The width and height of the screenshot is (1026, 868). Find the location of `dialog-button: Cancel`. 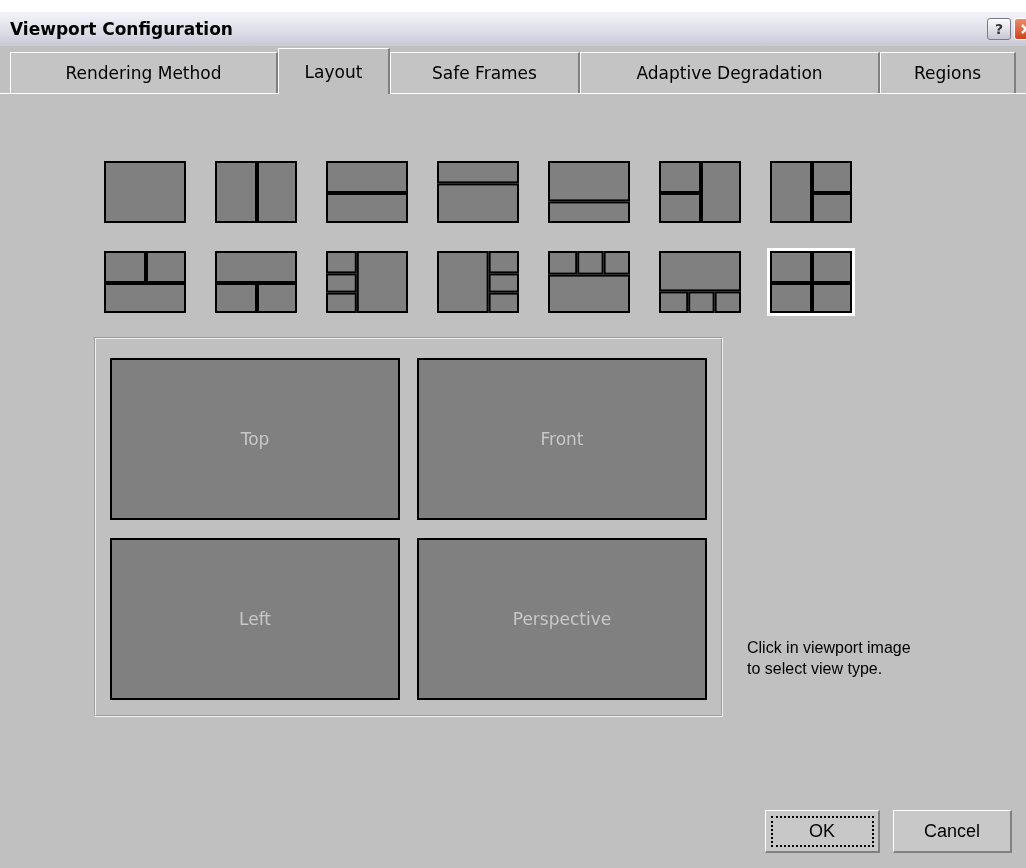

dialog-button: Cancel is located at coordinates (952, 831).